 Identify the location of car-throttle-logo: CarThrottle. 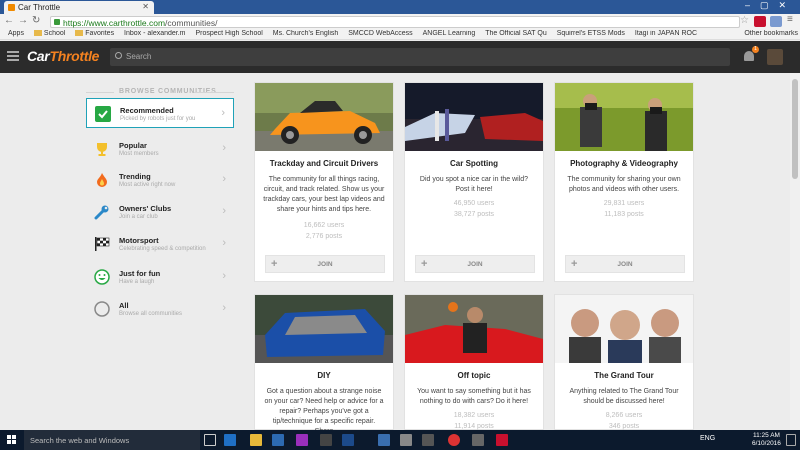
(63, 56).